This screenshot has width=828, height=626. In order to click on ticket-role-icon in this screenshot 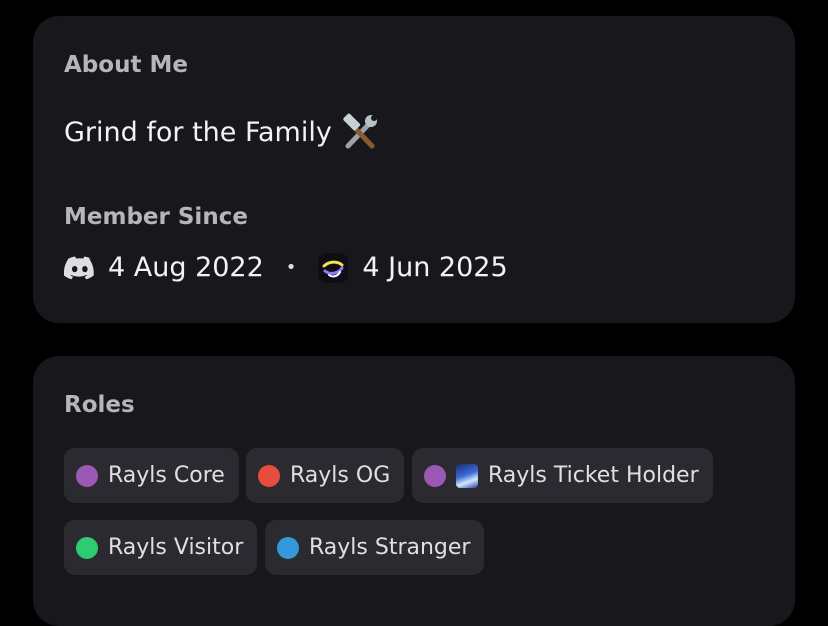, I will do `click(467, 475)`.